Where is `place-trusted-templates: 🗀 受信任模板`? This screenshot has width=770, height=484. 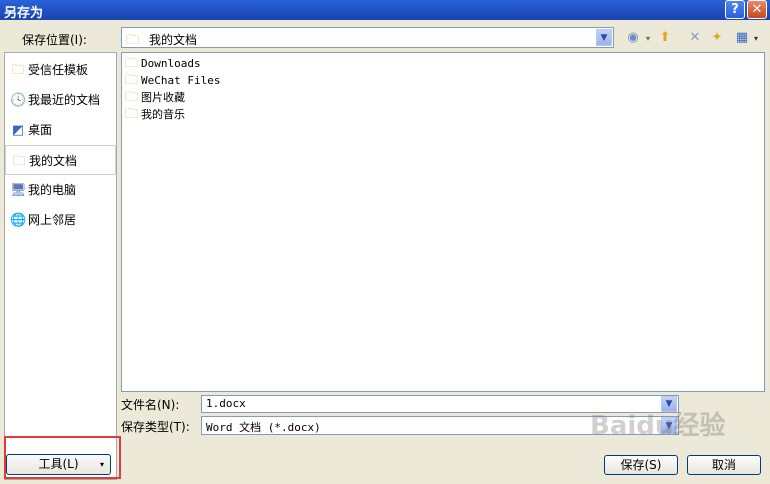
place-trusted-templates: 🗀 受信任模板 is located at coordinates (60, 70).